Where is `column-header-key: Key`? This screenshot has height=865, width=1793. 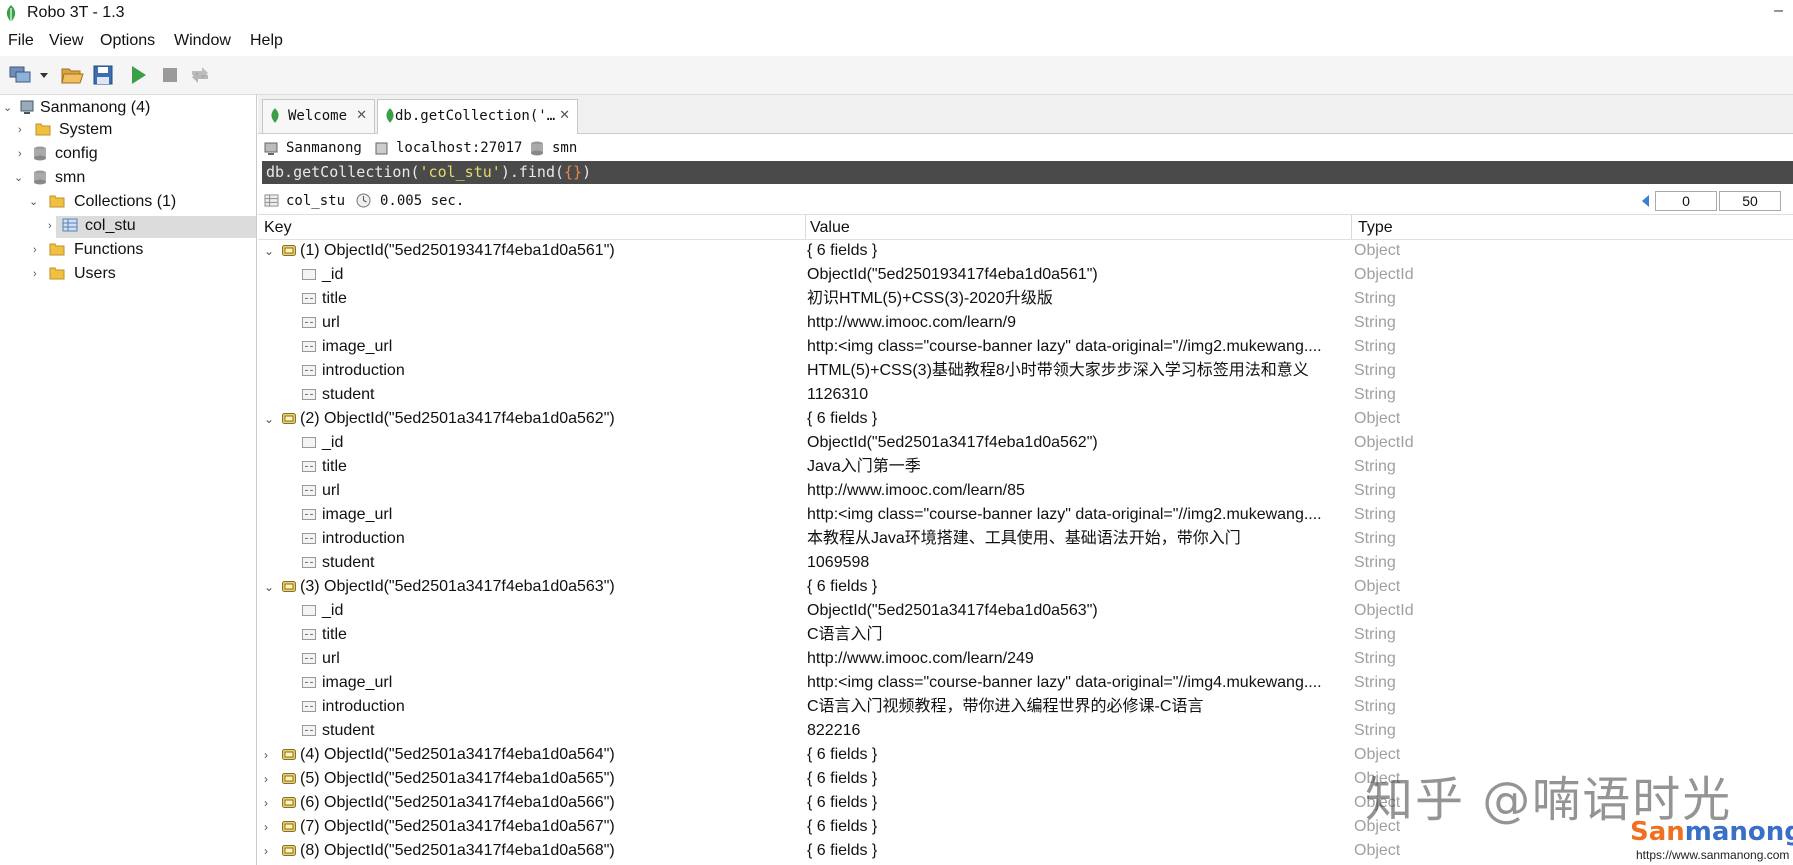 column-header-key: Key is located at coordinates (278, 228).